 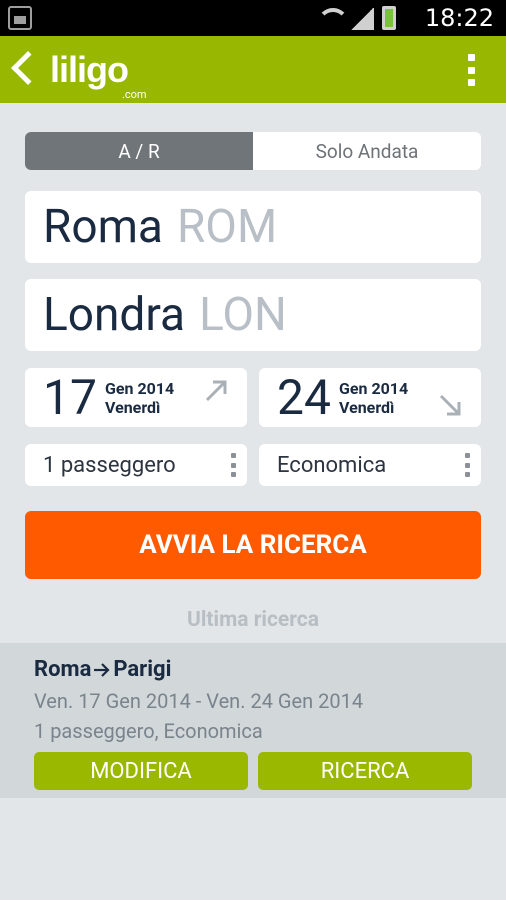 I want to click on route-to: Parigi, so click(x=142, y=669).